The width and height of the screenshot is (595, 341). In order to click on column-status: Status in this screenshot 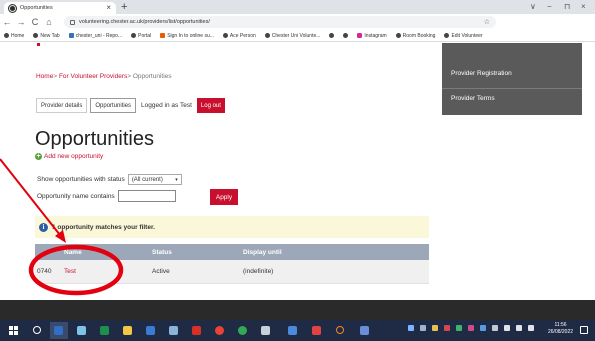, I will do `click(197, 252)`.